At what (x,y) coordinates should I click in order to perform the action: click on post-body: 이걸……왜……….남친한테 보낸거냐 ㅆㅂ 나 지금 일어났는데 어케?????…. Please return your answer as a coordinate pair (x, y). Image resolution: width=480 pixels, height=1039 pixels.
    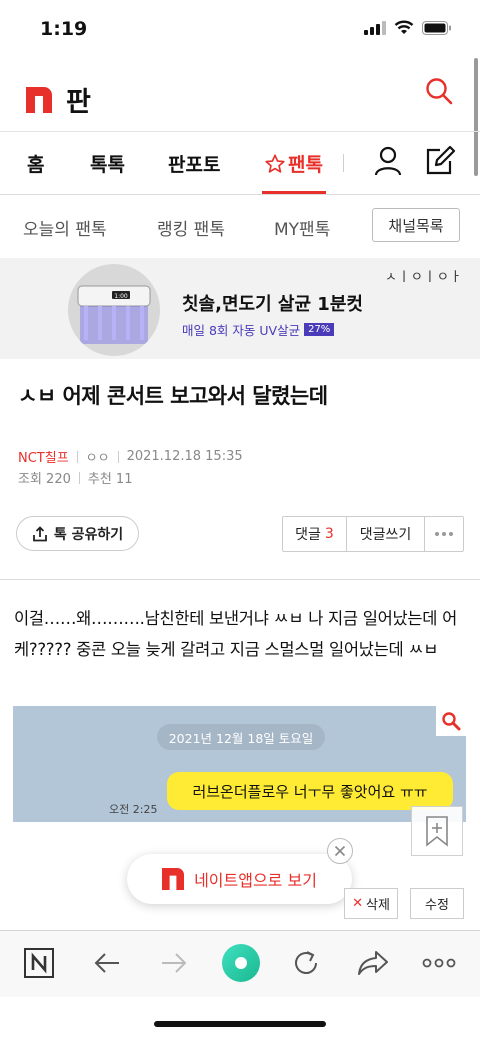
    Looking at the image, I should click on (235, 634).